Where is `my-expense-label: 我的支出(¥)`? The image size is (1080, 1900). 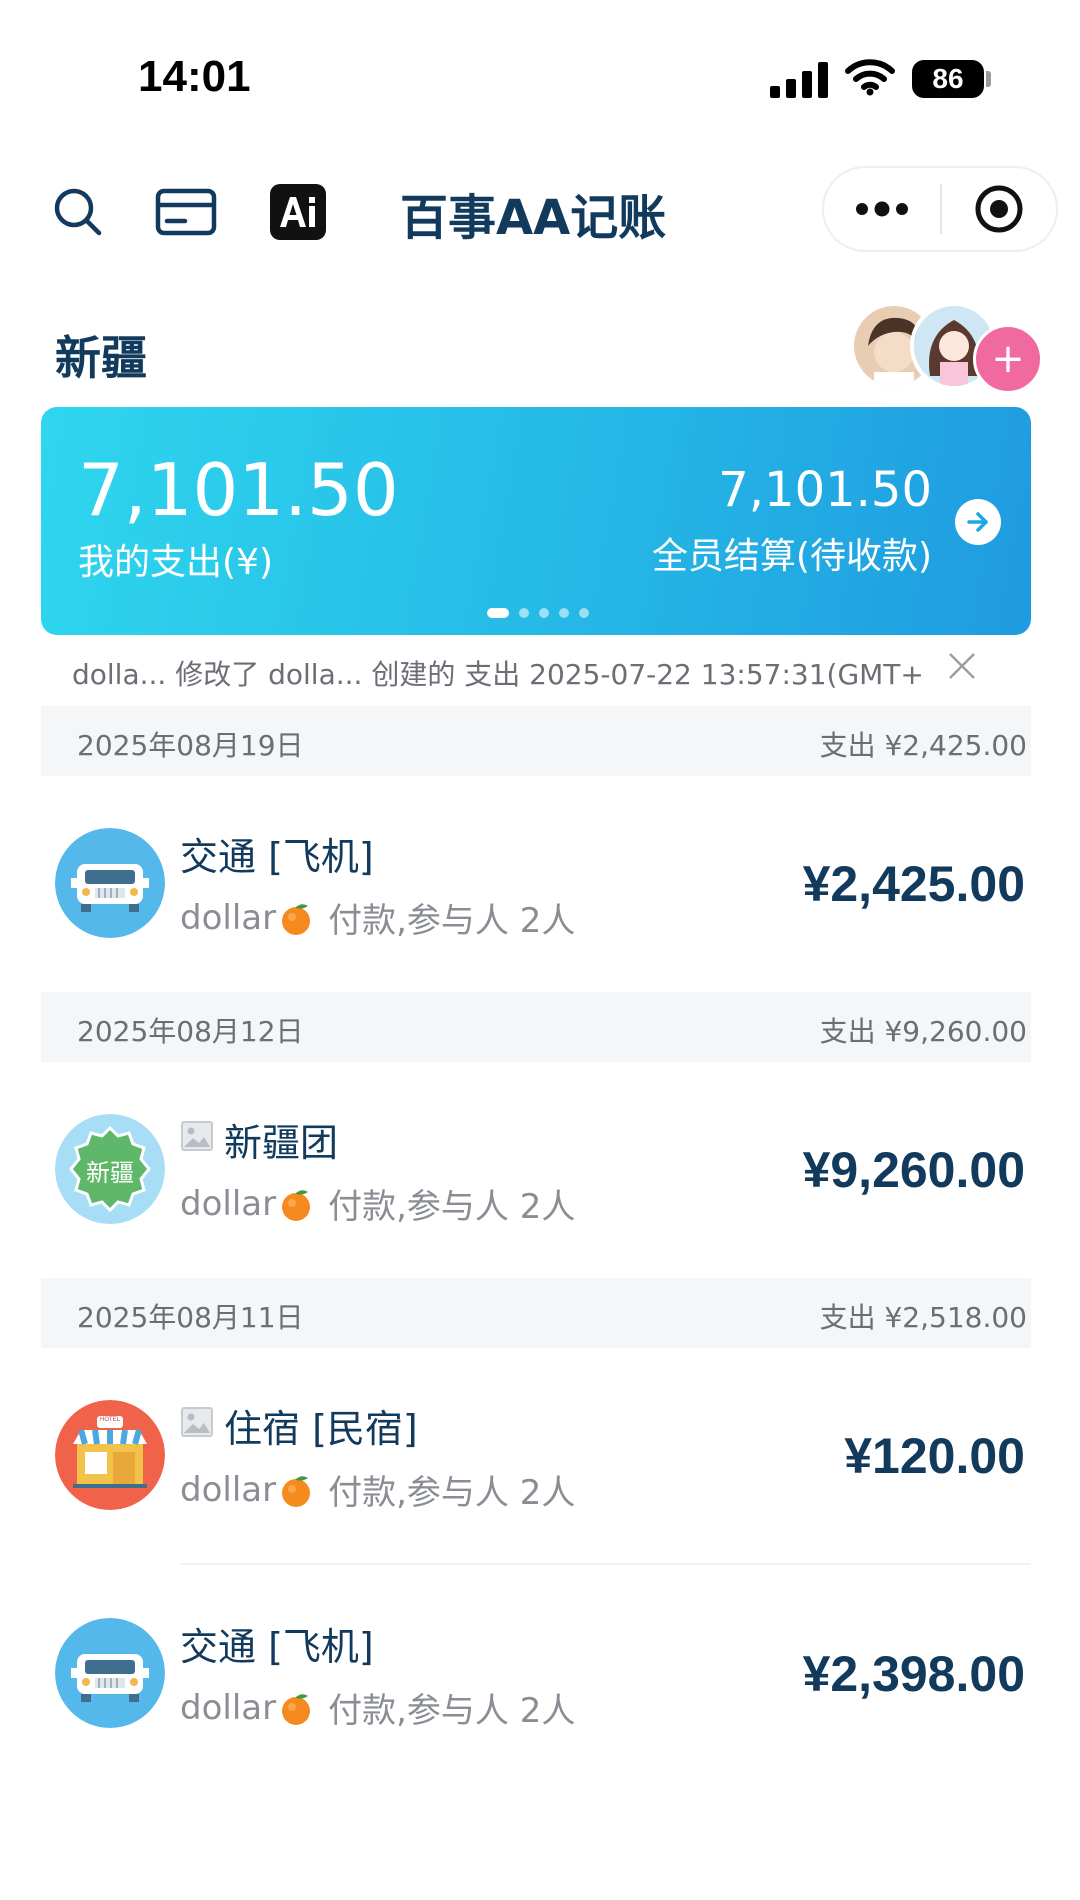
my-expense-label: 我的支出(¥) is located at coordinates (175, 562).